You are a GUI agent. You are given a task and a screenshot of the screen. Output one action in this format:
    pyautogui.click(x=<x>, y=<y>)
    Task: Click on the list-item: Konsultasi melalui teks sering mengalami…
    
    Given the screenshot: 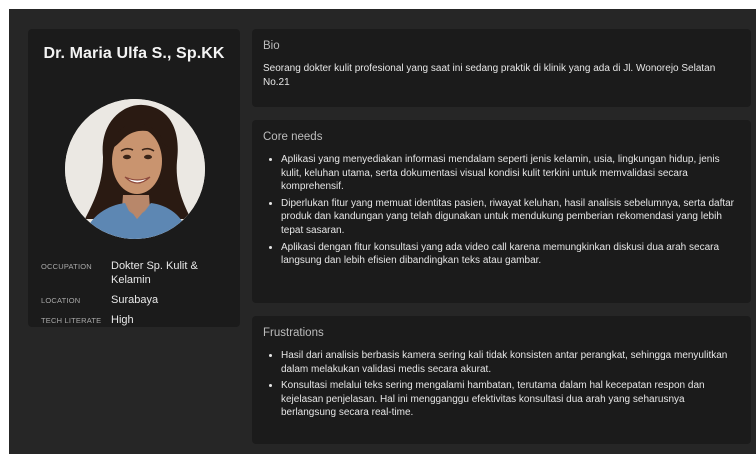 What is the action you would take?
    pyautogui.click(x=510, y=399)
    